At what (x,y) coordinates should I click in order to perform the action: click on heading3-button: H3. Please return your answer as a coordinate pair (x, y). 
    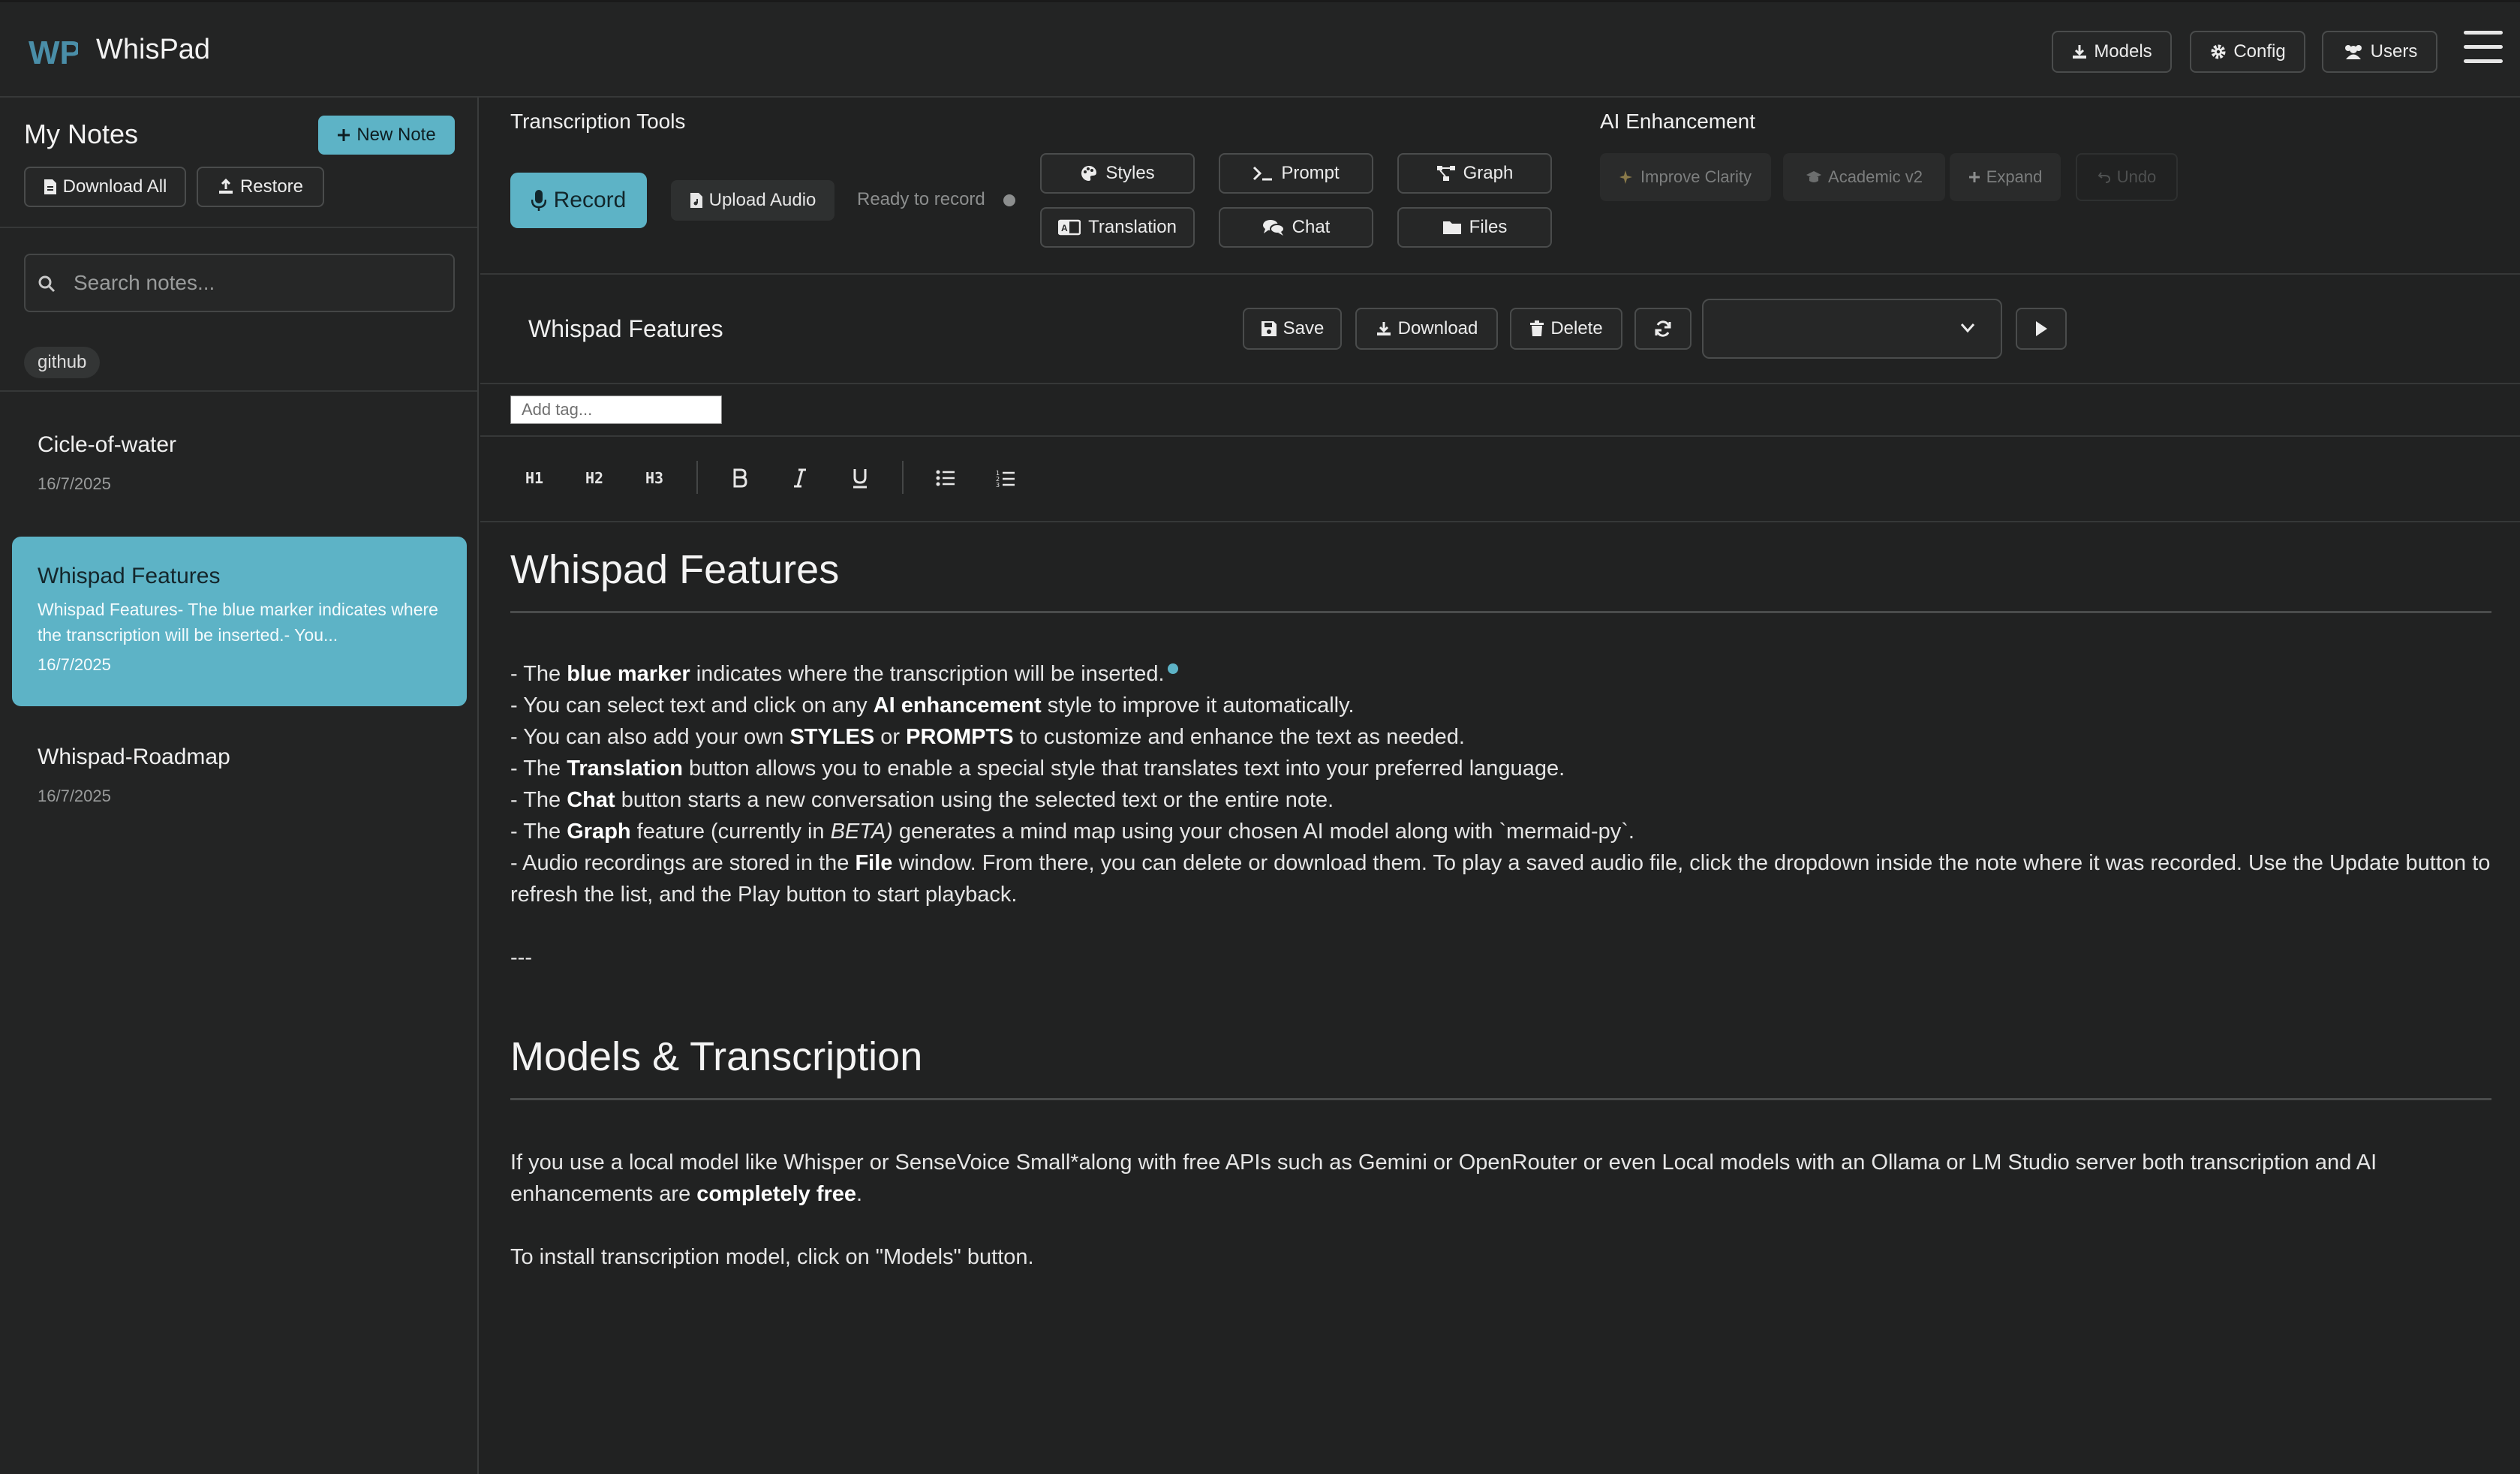
    Looking at the image, I should click on (654, 478).